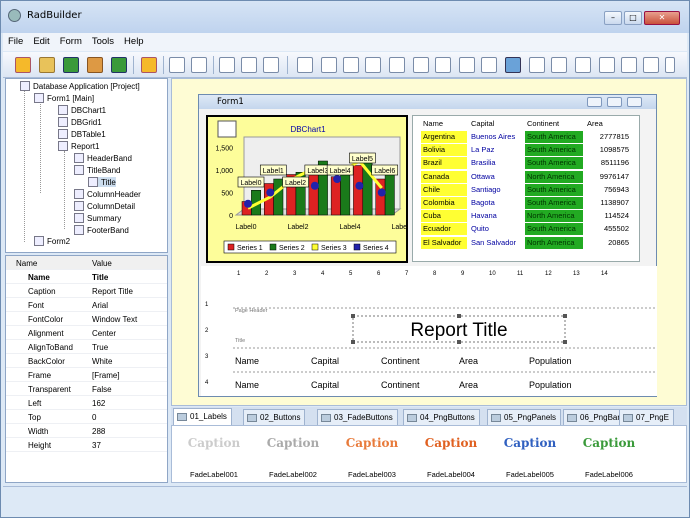  What do you see at coordinates (47, 65) in the screenshot?
I see `open-folder-icon` at bounding box center [47, 65].